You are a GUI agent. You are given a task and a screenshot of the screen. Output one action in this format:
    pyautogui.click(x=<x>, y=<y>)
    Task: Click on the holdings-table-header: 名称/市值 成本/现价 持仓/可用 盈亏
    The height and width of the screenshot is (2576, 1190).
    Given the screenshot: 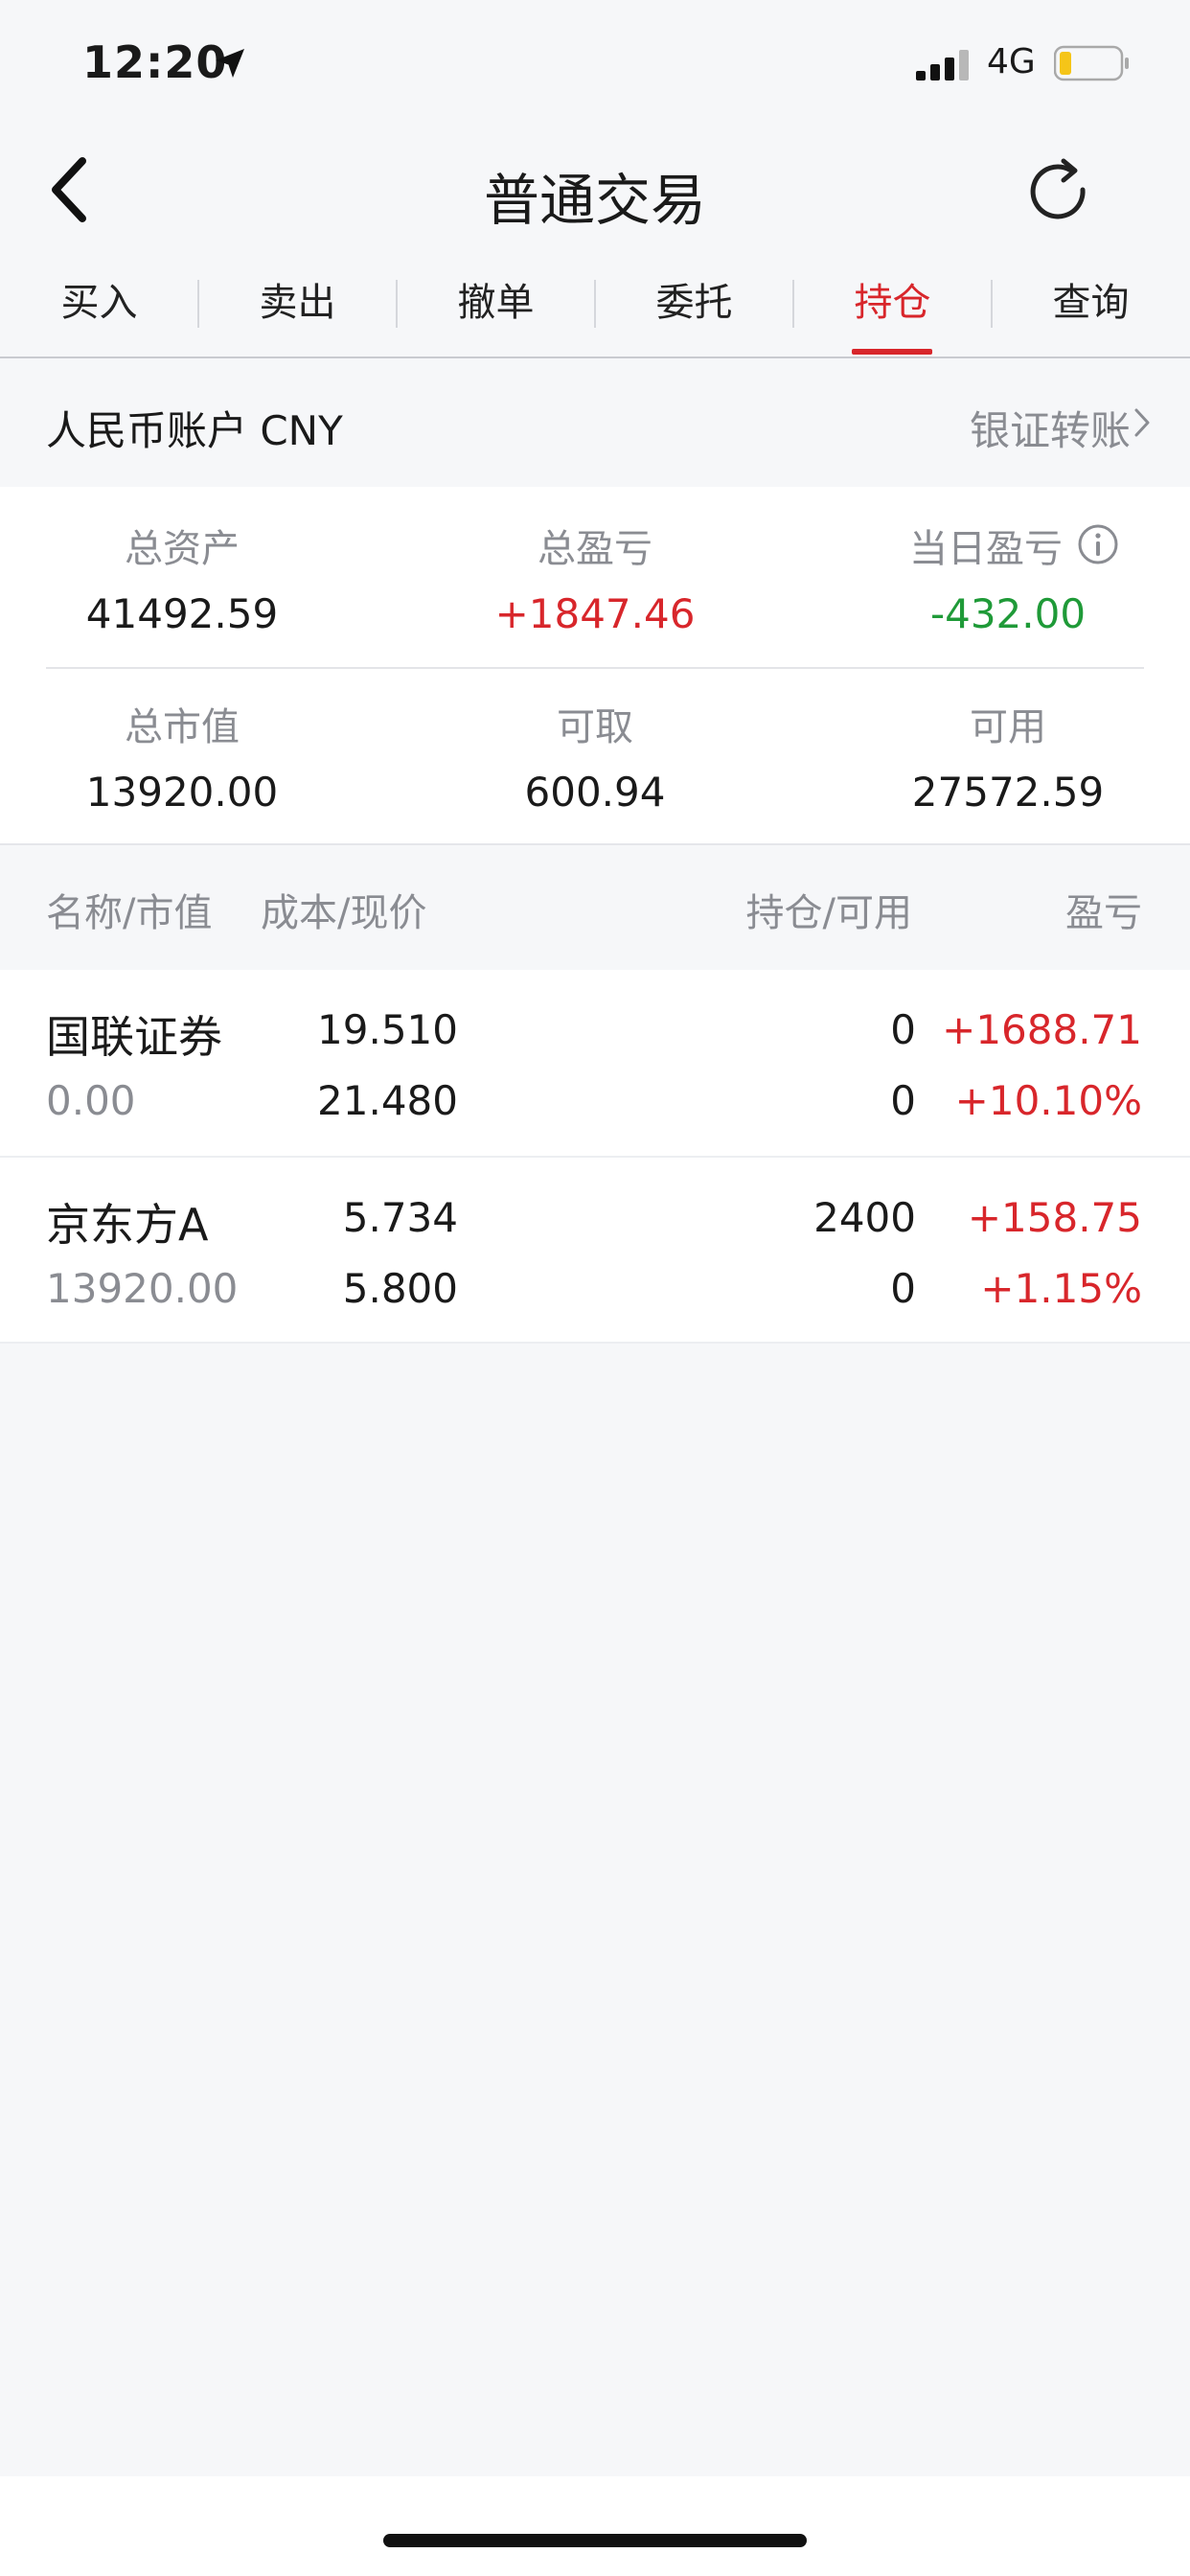 What is the action you would take?
    pyautogui.click(x=595, y=907)
    